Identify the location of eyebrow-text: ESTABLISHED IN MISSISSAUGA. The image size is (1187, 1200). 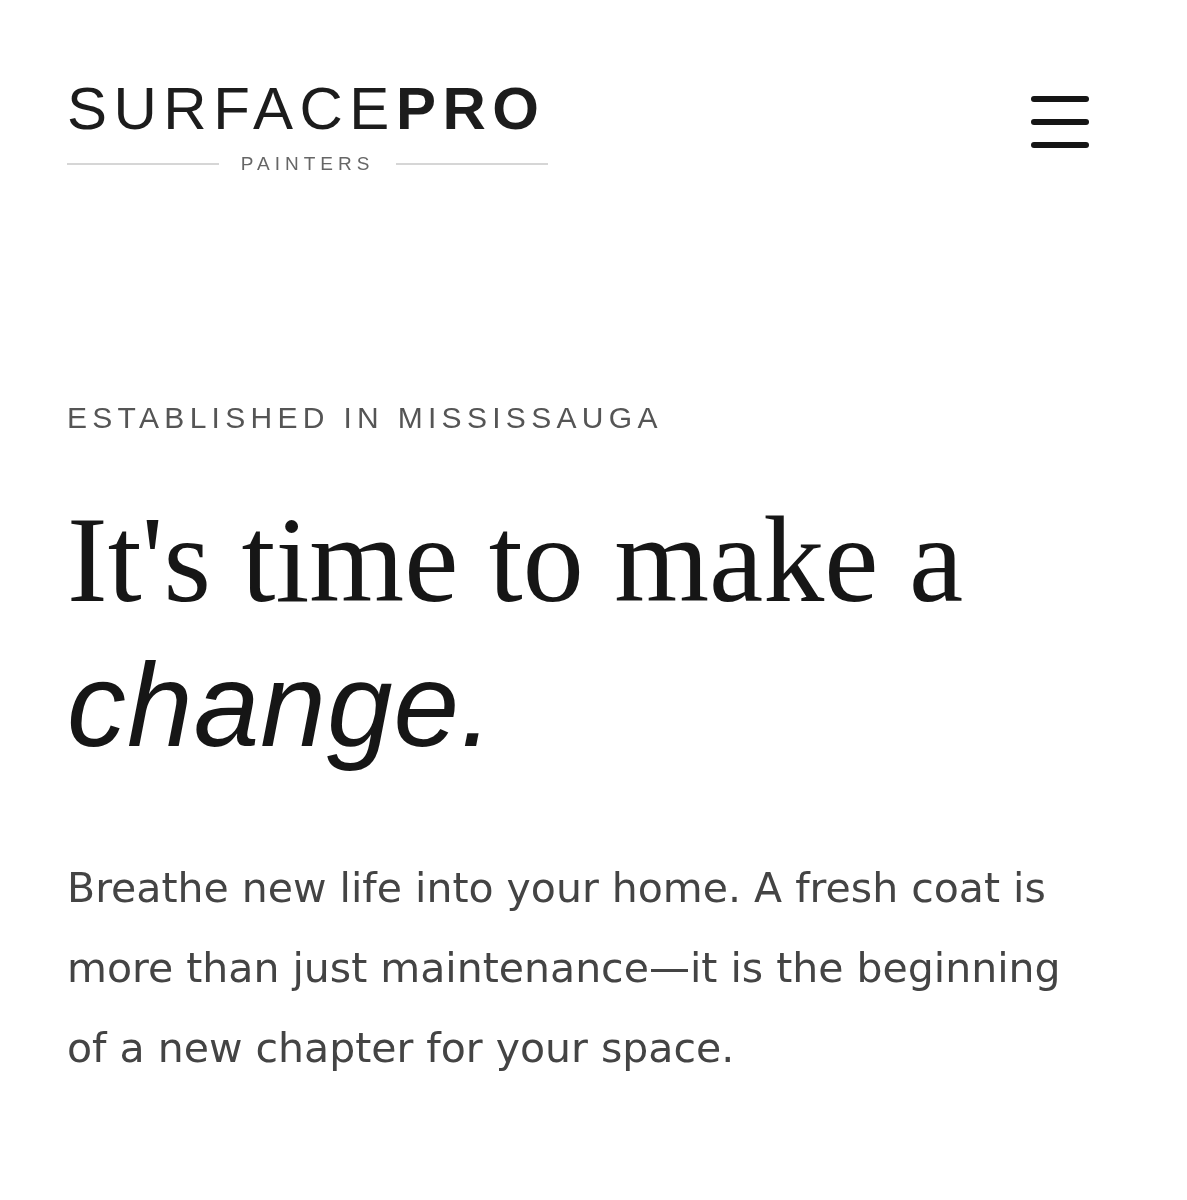
(365, 418).